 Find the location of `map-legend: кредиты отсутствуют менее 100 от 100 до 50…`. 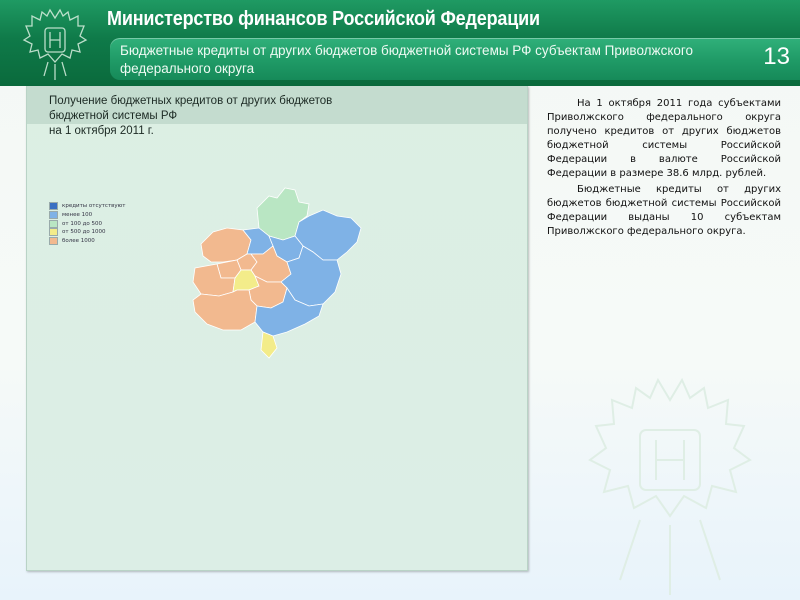

map-legend: кредиты отсутствуют менее 100 от 100 до 50… is located at coordinates (87, 224).